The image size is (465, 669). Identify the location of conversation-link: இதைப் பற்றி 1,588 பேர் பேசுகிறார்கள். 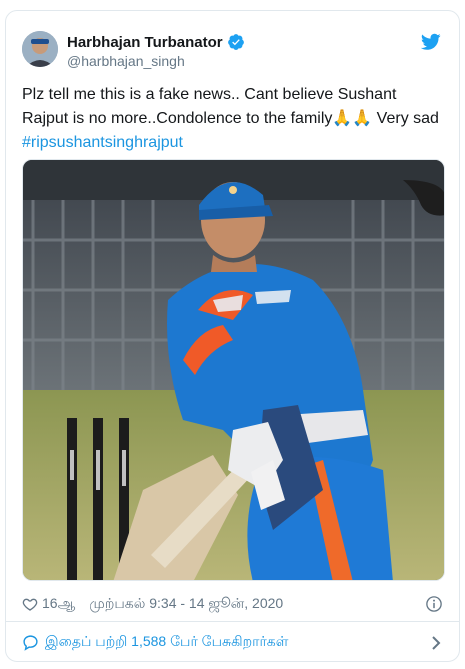
(232, 641).